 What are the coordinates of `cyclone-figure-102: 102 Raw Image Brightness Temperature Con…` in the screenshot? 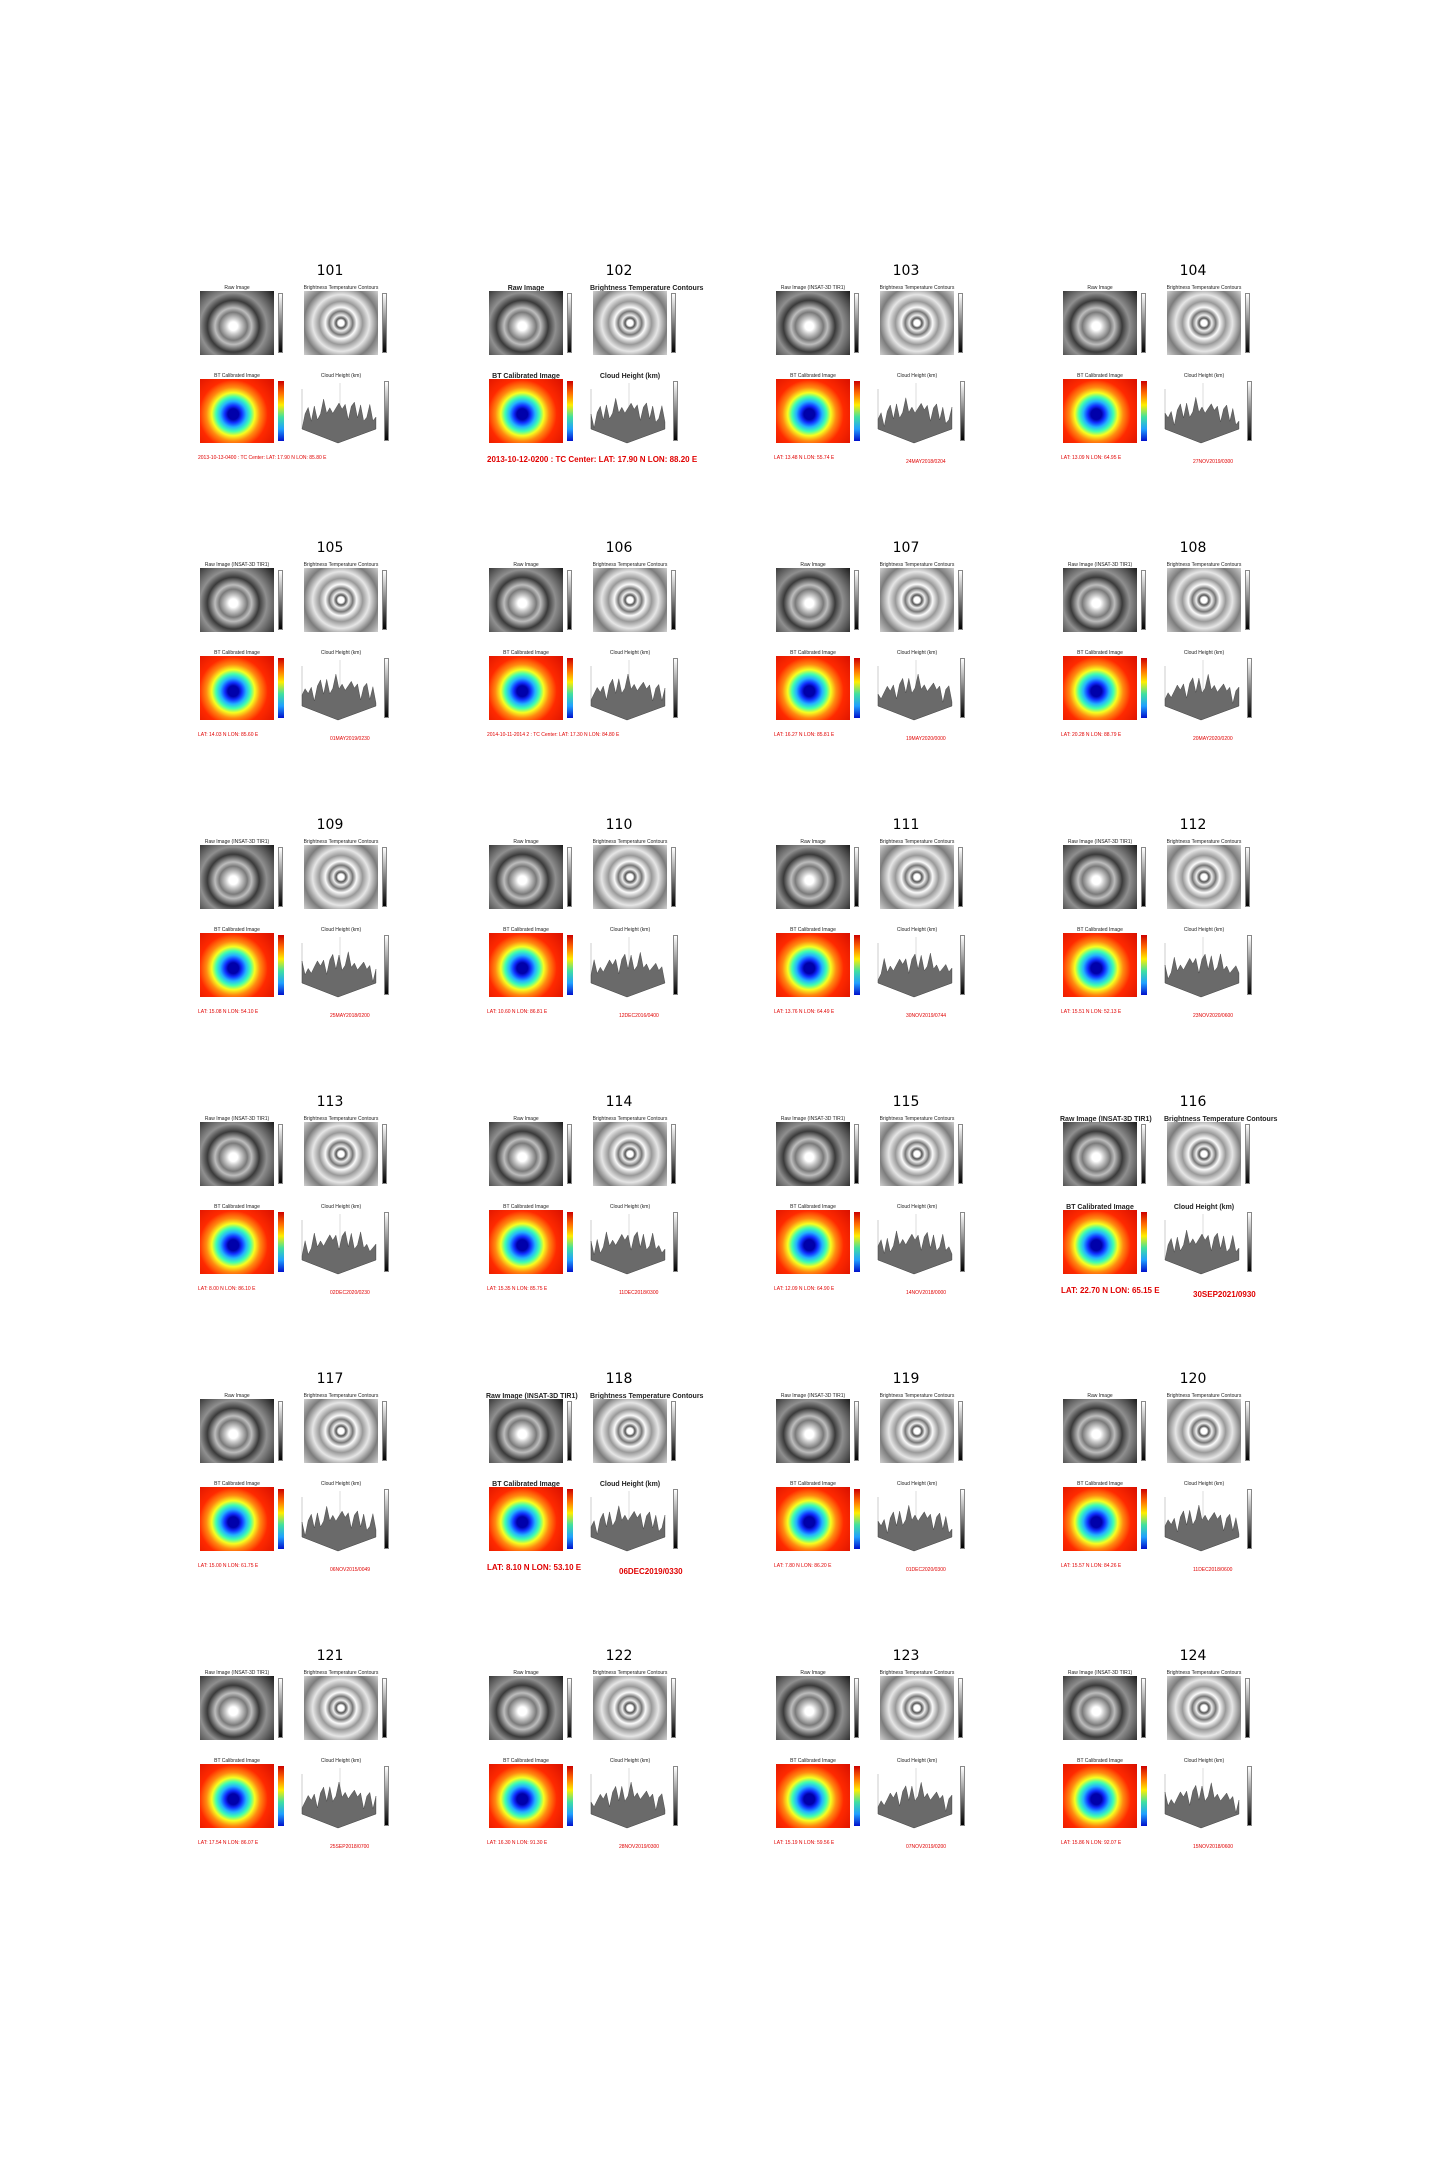 It's located at (619, 368).